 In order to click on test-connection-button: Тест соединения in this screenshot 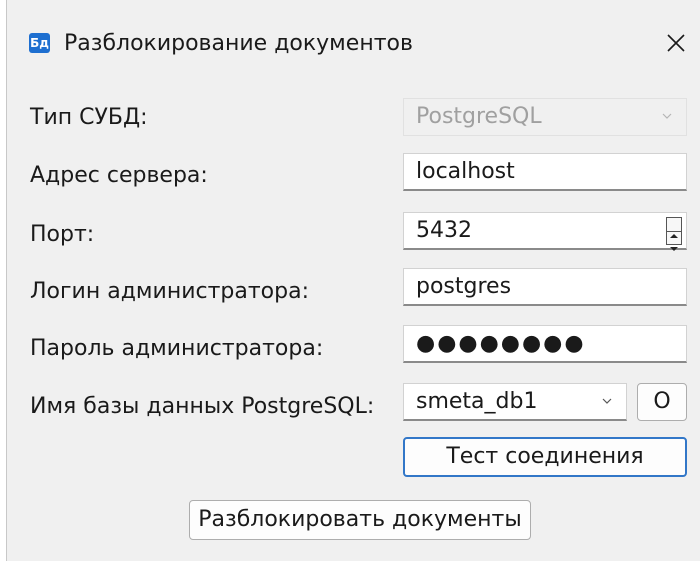, I will do `click(545, 457)`.